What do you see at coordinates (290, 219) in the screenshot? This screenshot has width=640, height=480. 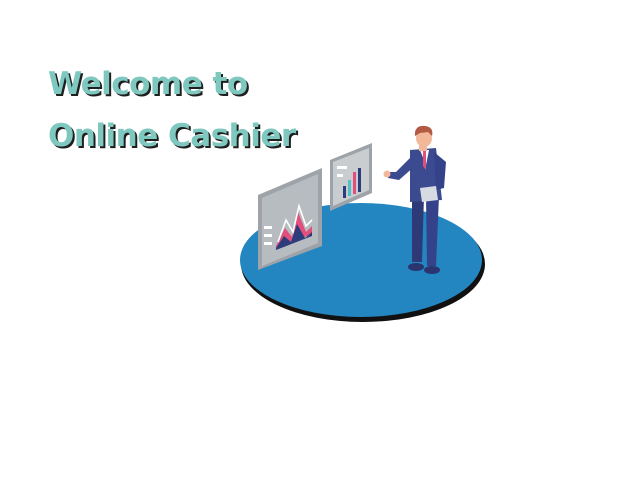 I see `dashboard-panel-large` at bounding box center [290, 219].